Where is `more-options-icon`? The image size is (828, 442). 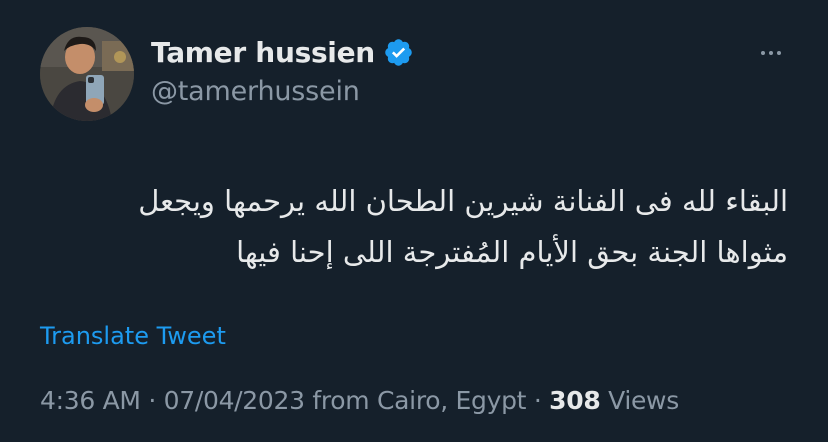 more-options-icon is located at coordinates (771, 53).